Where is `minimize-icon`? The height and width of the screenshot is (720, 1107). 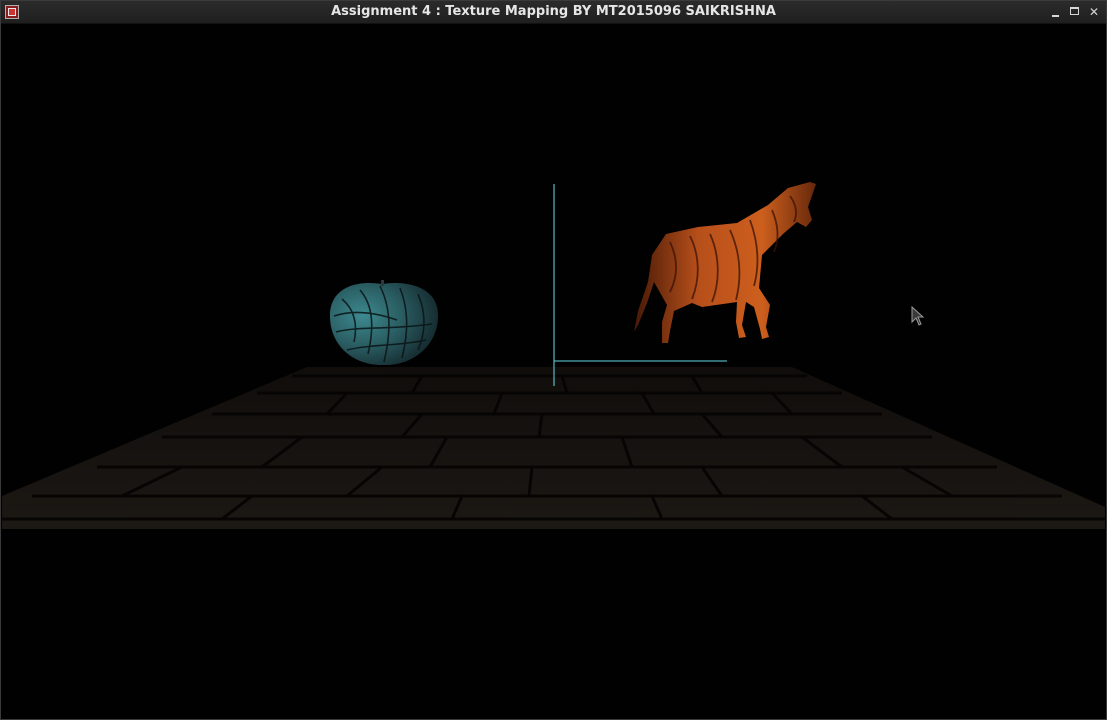
minimize-icon is located at coordinates (1055, 16).